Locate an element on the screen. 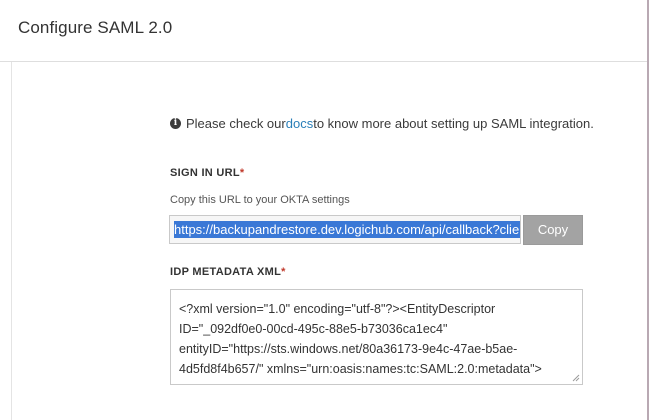 Image resolution: width=649 pixels, height=420 pixels. info-text-prefix: Please check our is located at coordinates (236, 123).